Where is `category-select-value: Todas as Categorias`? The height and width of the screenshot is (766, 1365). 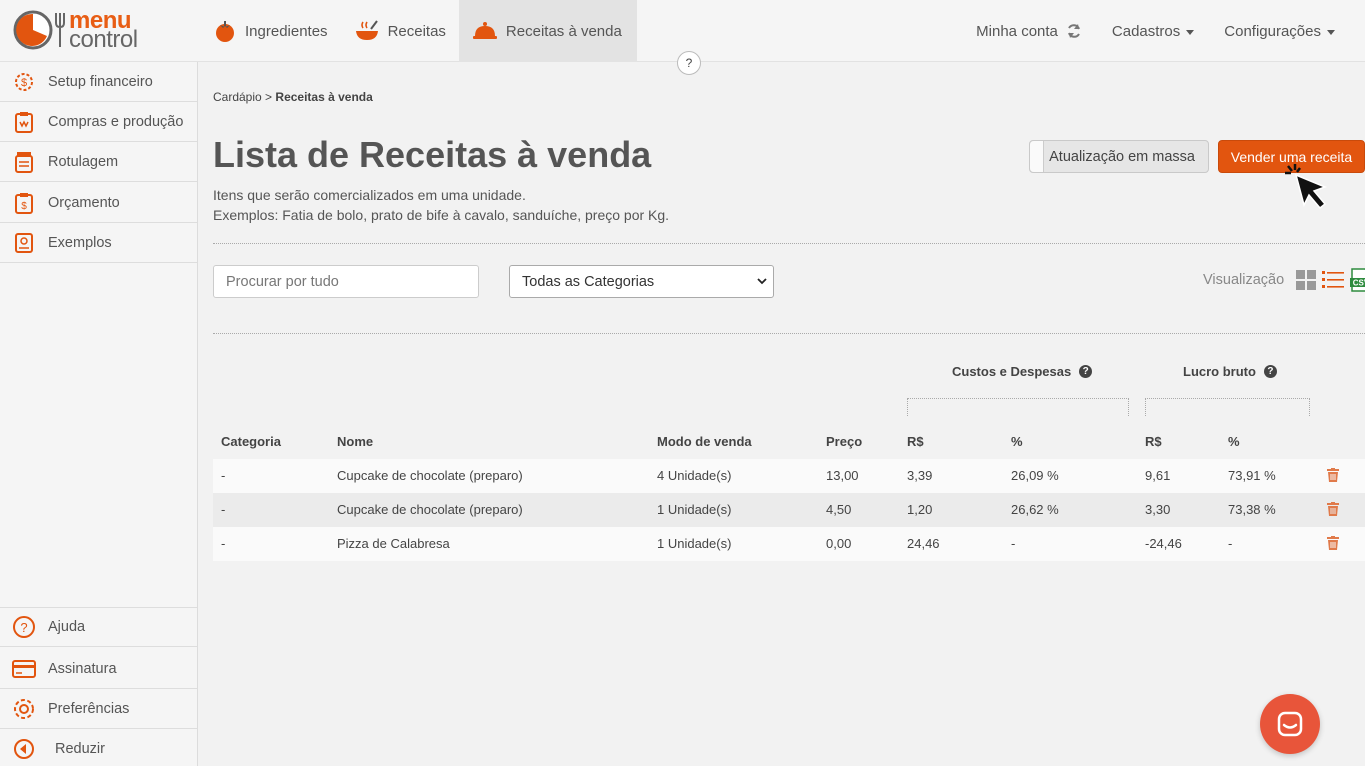
category-select-value: Todas as Categorias is located at coordinates (588, 281).